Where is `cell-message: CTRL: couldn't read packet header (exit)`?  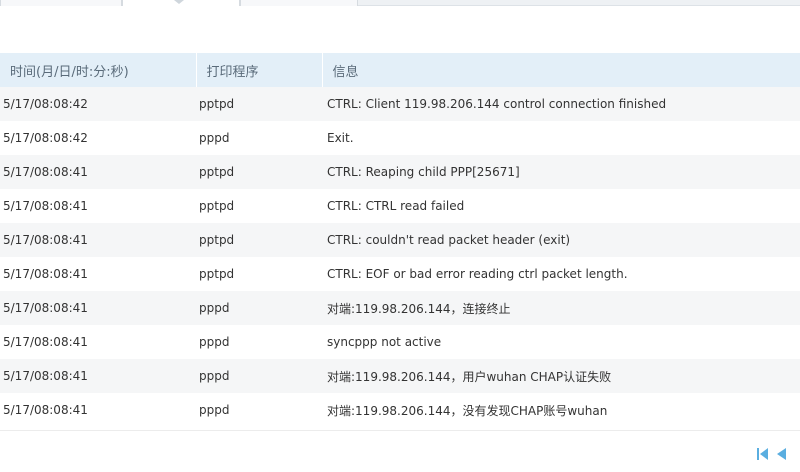
cell-message: CTRL: couldn't read packet header (exit) is located at coordinates (449, 240).